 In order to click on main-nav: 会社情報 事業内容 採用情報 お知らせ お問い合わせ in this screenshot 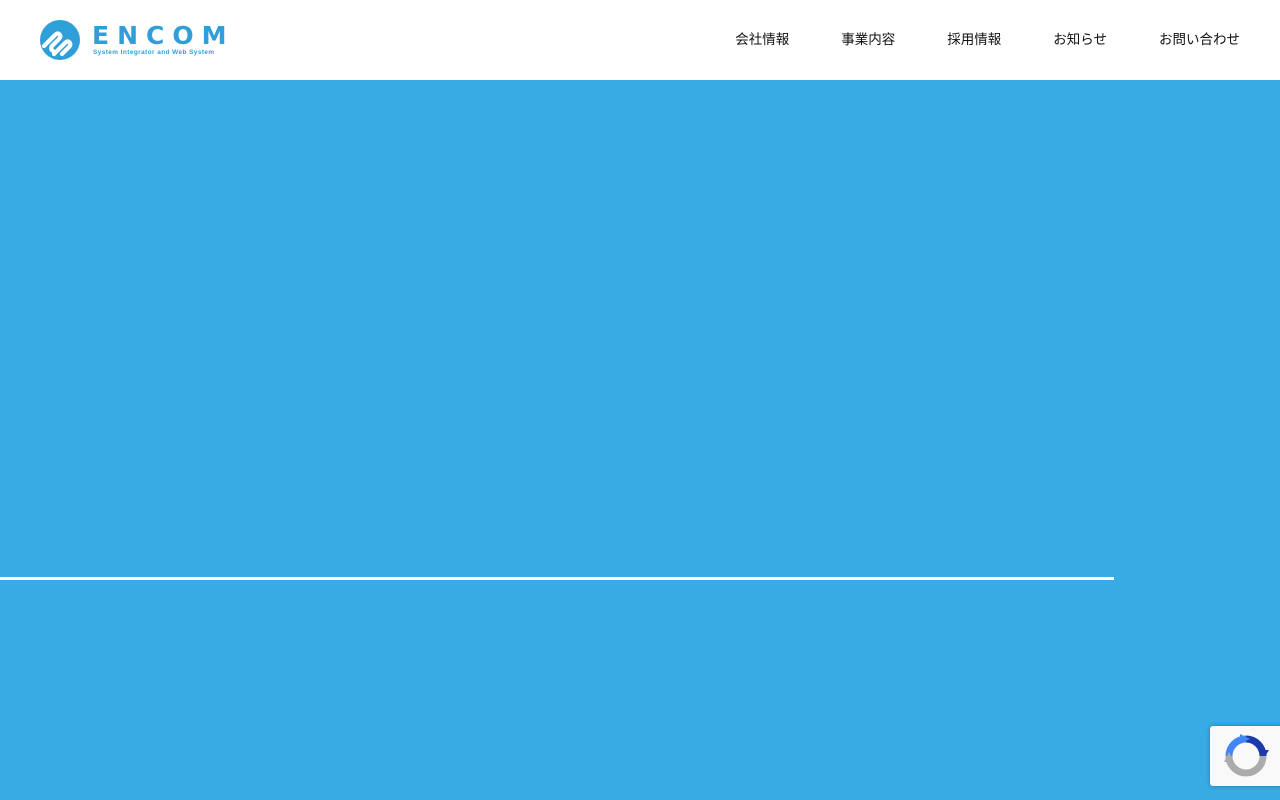, I will do `click(987, 40)`.